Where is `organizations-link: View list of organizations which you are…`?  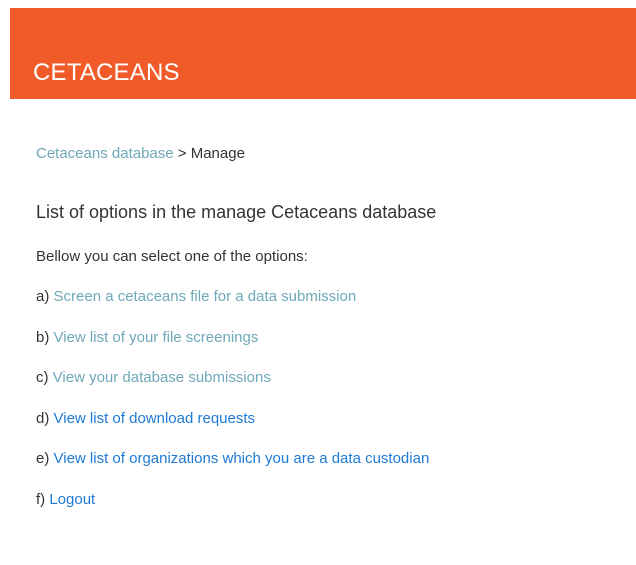
organizations-link: View list of organizations which you are… is located at coordinates (242, 458).